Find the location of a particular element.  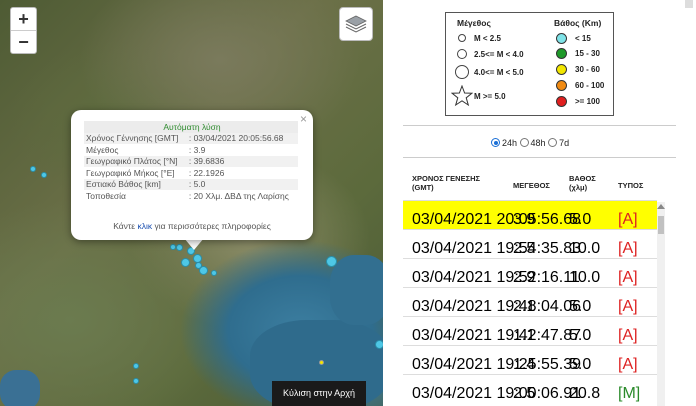

table-row: 03/04/2021 19:00:06.91 2.5 20.8 [M] is located at coordinates (530, 389).